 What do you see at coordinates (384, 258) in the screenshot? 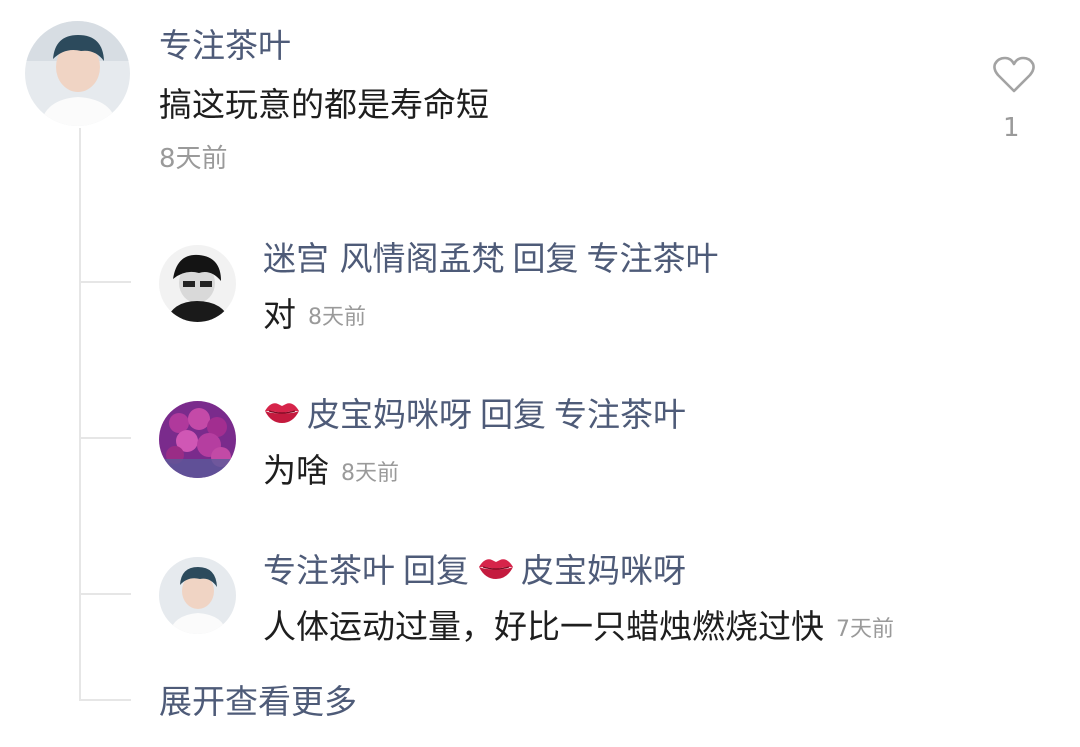
I see `reply-author: 迷宫 风情阁孟梵` at bounding box center [384, 258].